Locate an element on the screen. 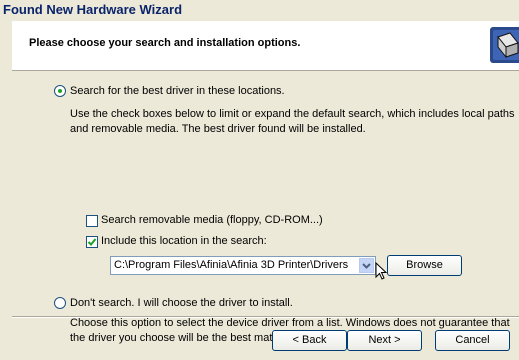  dont-search-option-radio is located at coordinates (60, 303).